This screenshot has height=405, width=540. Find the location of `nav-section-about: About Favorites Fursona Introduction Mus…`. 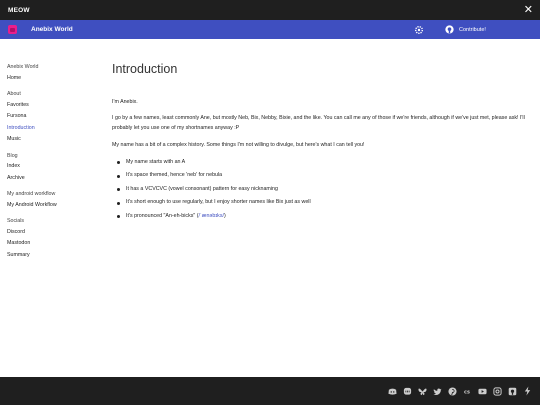

nav-section-about: About Favorites Fursona Introduction Mus… is located at coordinates (52, 117).